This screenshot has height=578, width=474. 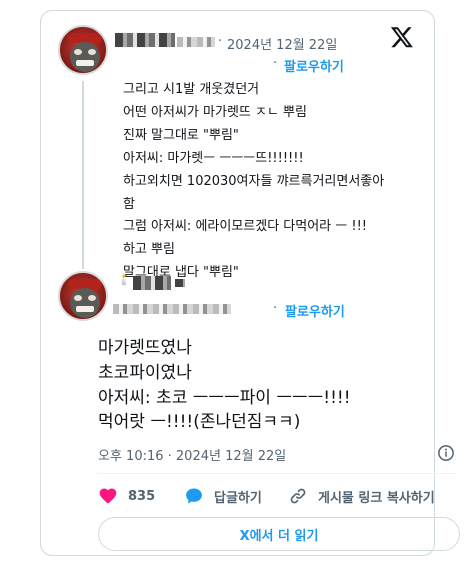 I want to click on link-icon, so click(x=298, y=496).